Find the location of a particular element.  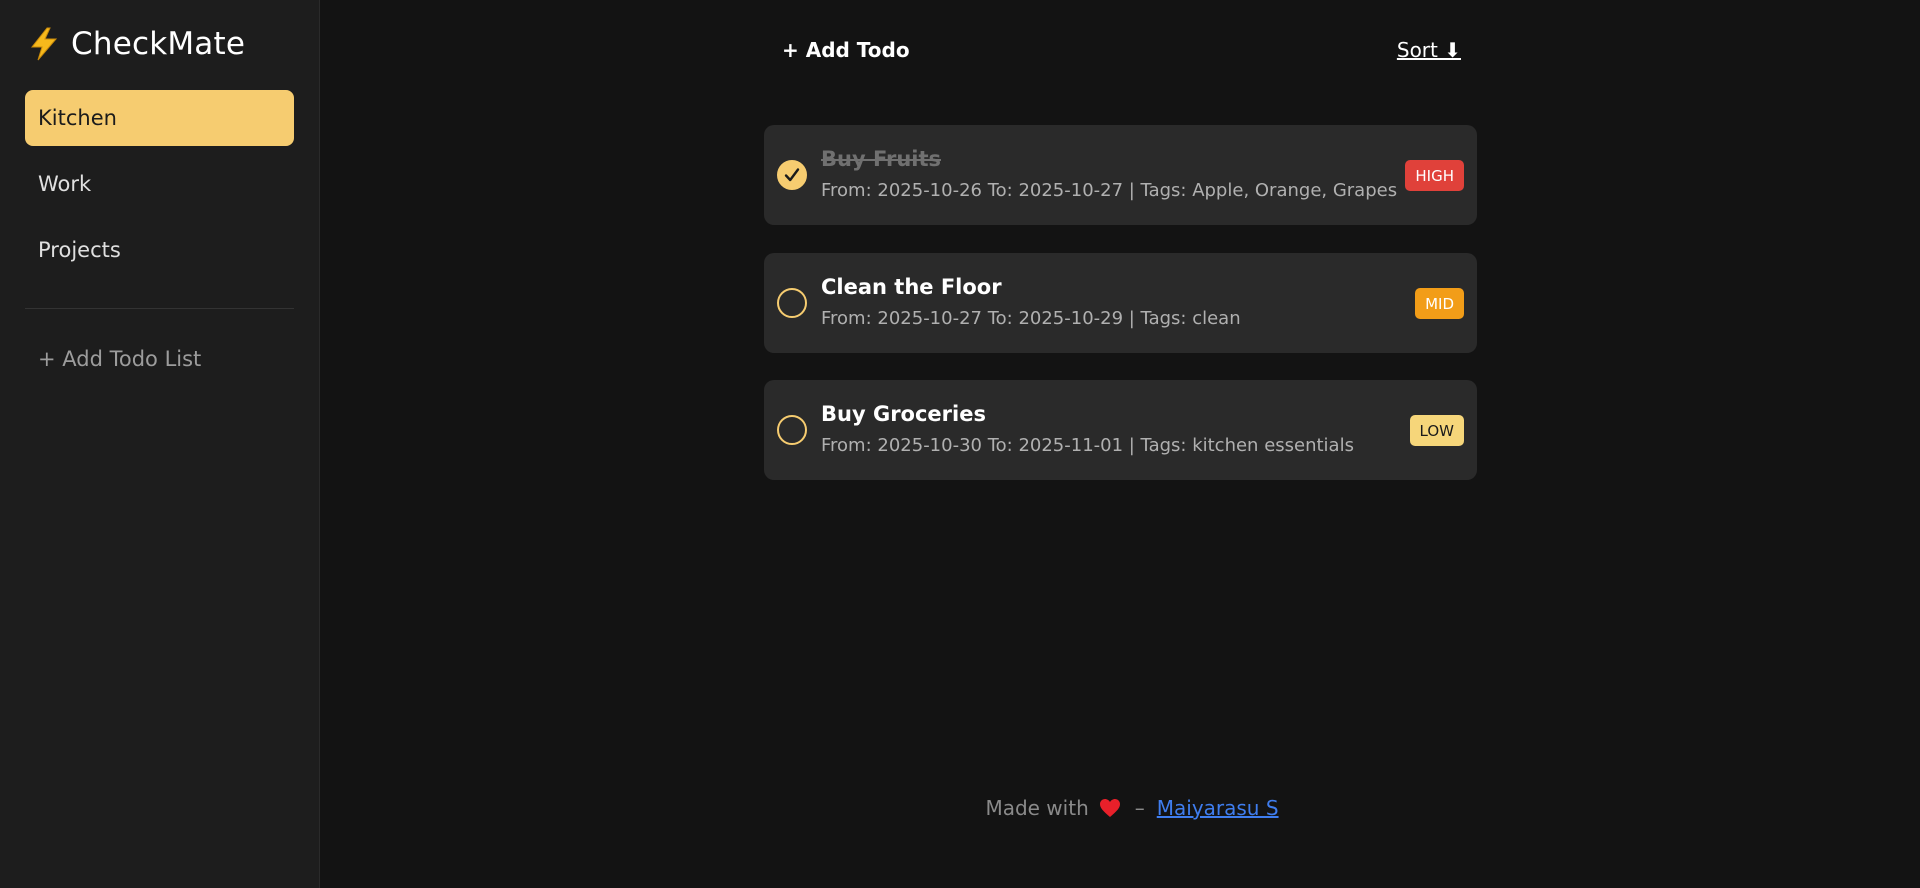

todo-title: Buy Groceries is located at coordinates (903, 414).